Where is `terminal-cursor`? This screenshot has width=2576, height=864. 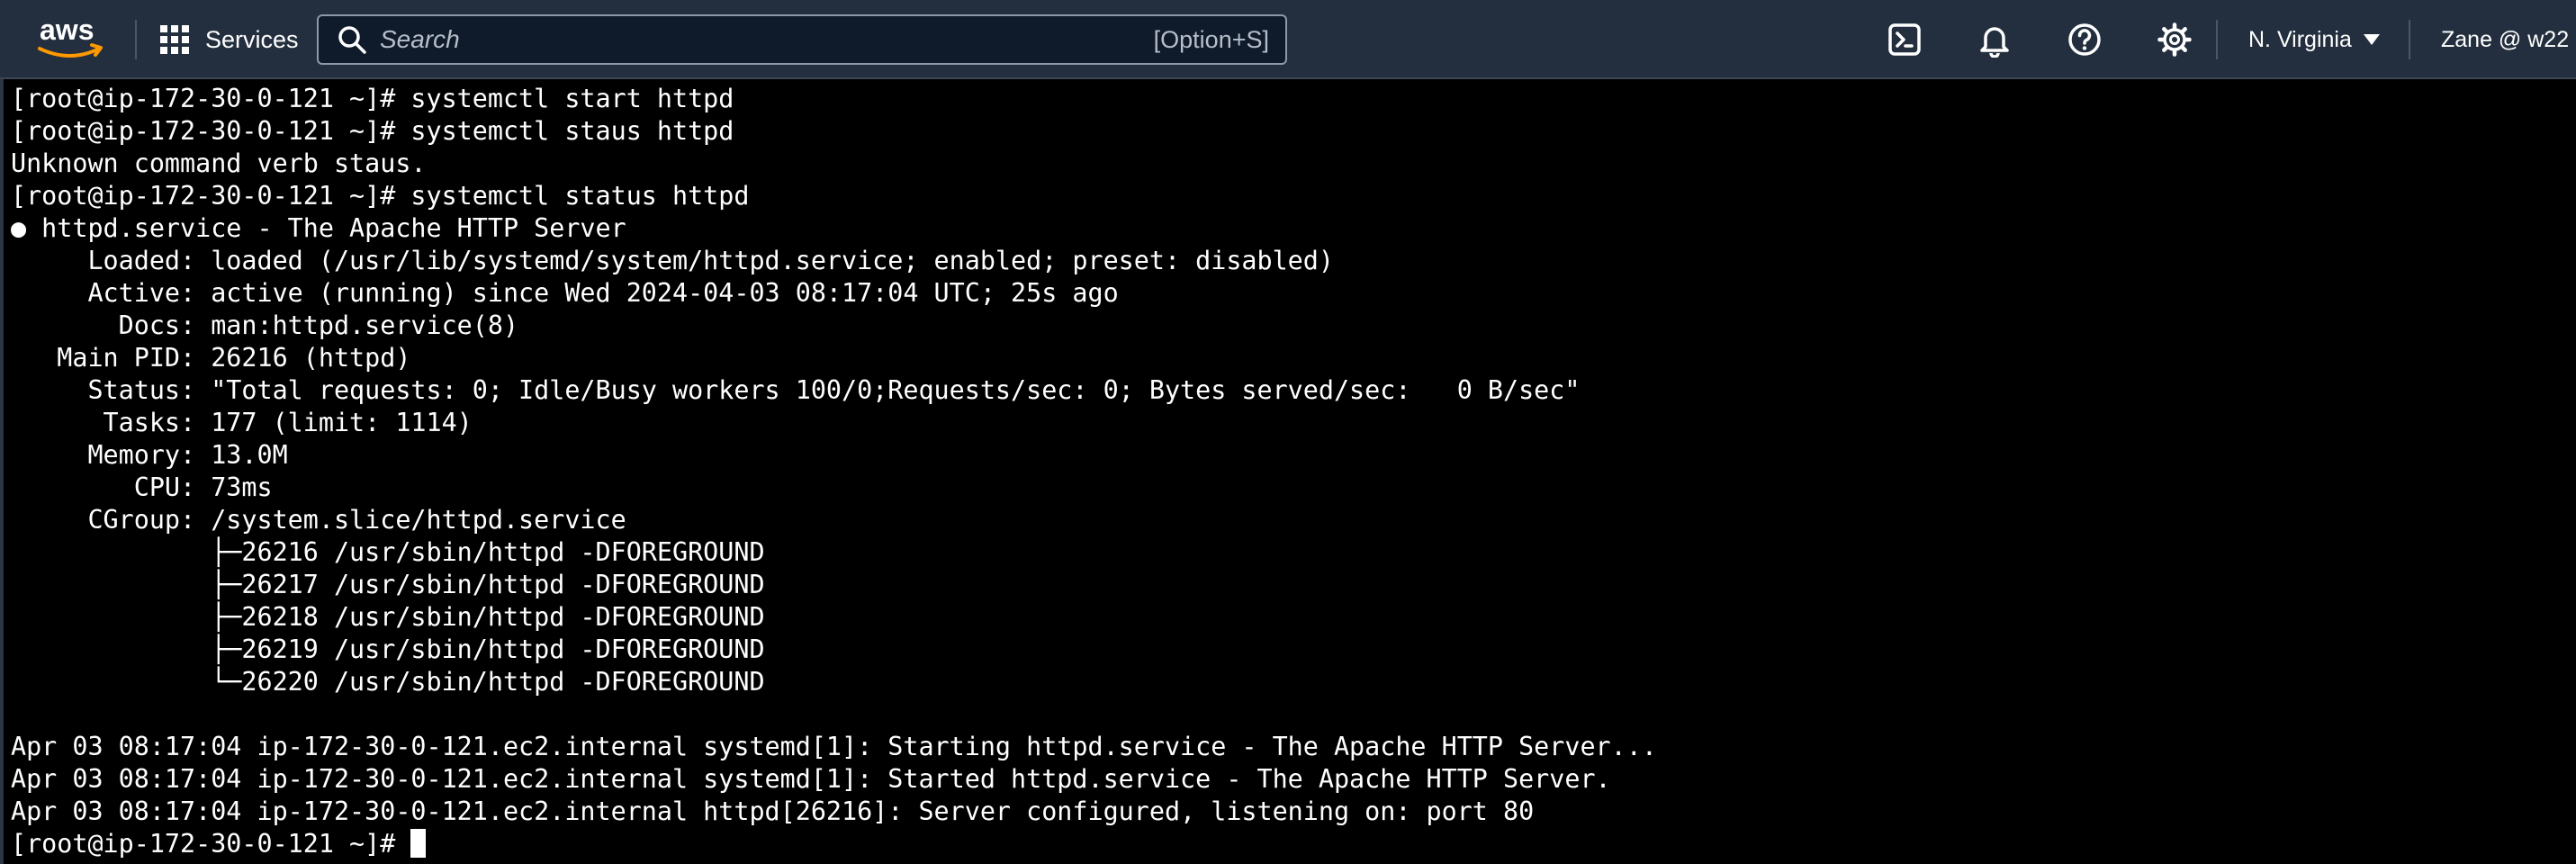 terminal-cursor is located at coordinates (418, 844).